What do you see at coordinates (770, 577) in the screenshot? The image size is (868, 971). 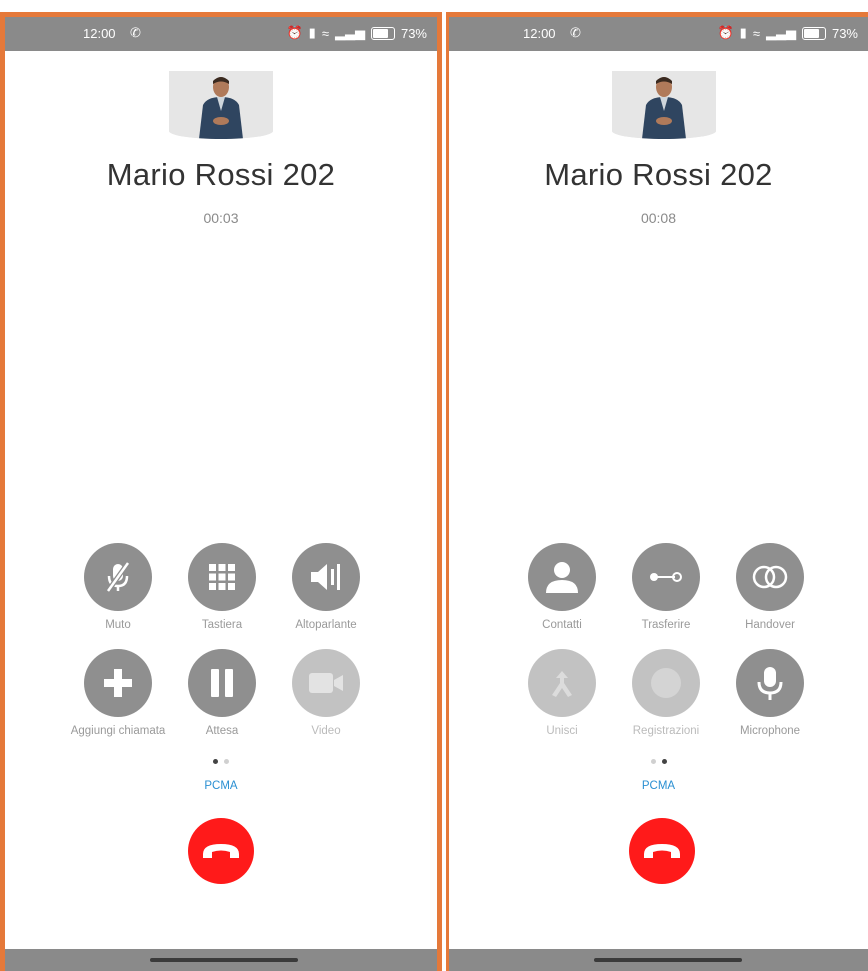 I see `handover-rings-icon` at bounding box center [770, 577].